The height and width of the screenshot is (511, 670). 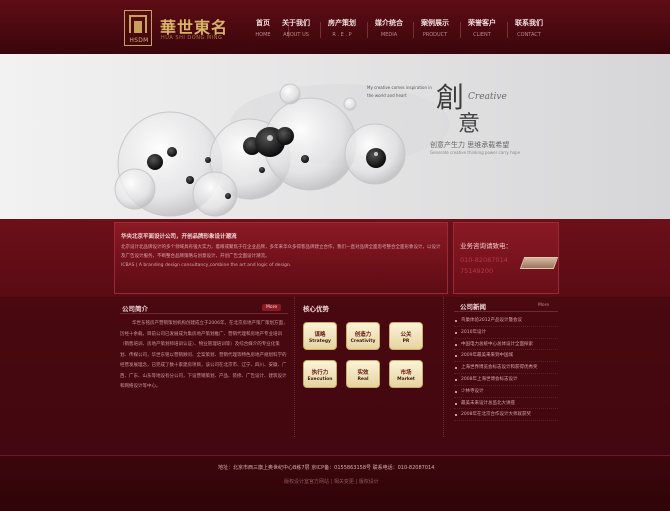 I want to click on footer-divider, so click(x=335, y=455).